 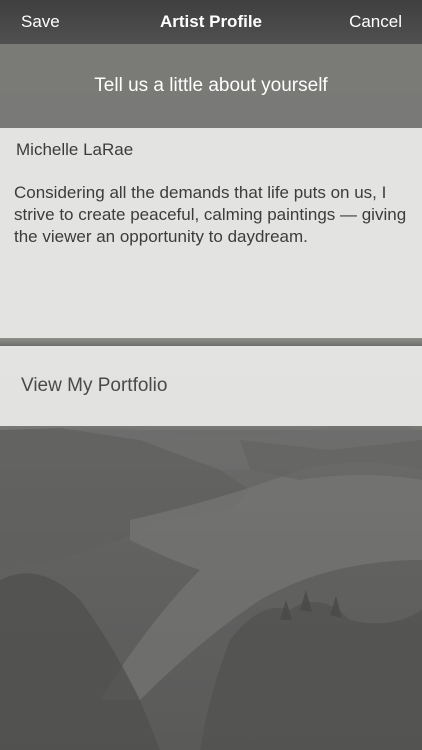 What do you see at coordinates (211, 342) in the screenshot?
I see `background-strip` at bounding box center [211, 342].